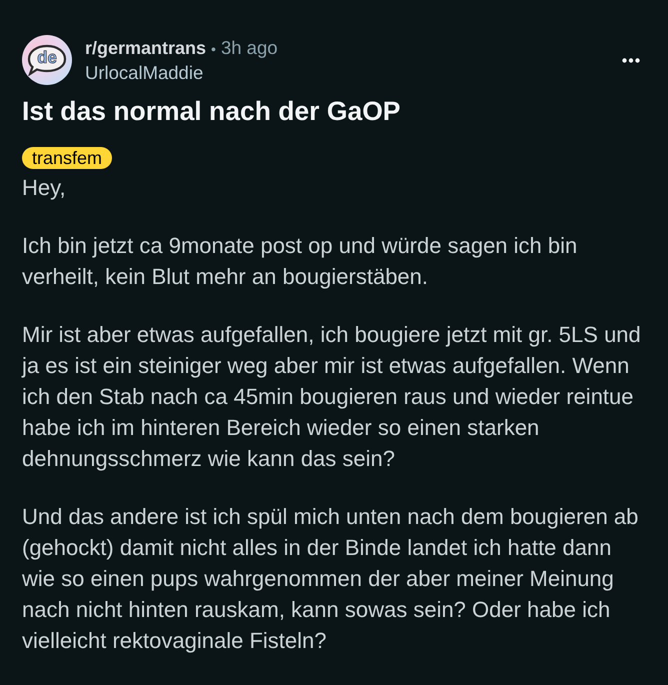 This screenshot has width=668, height=685. I want to click on post-age: 3h ago, so click(249, 47).